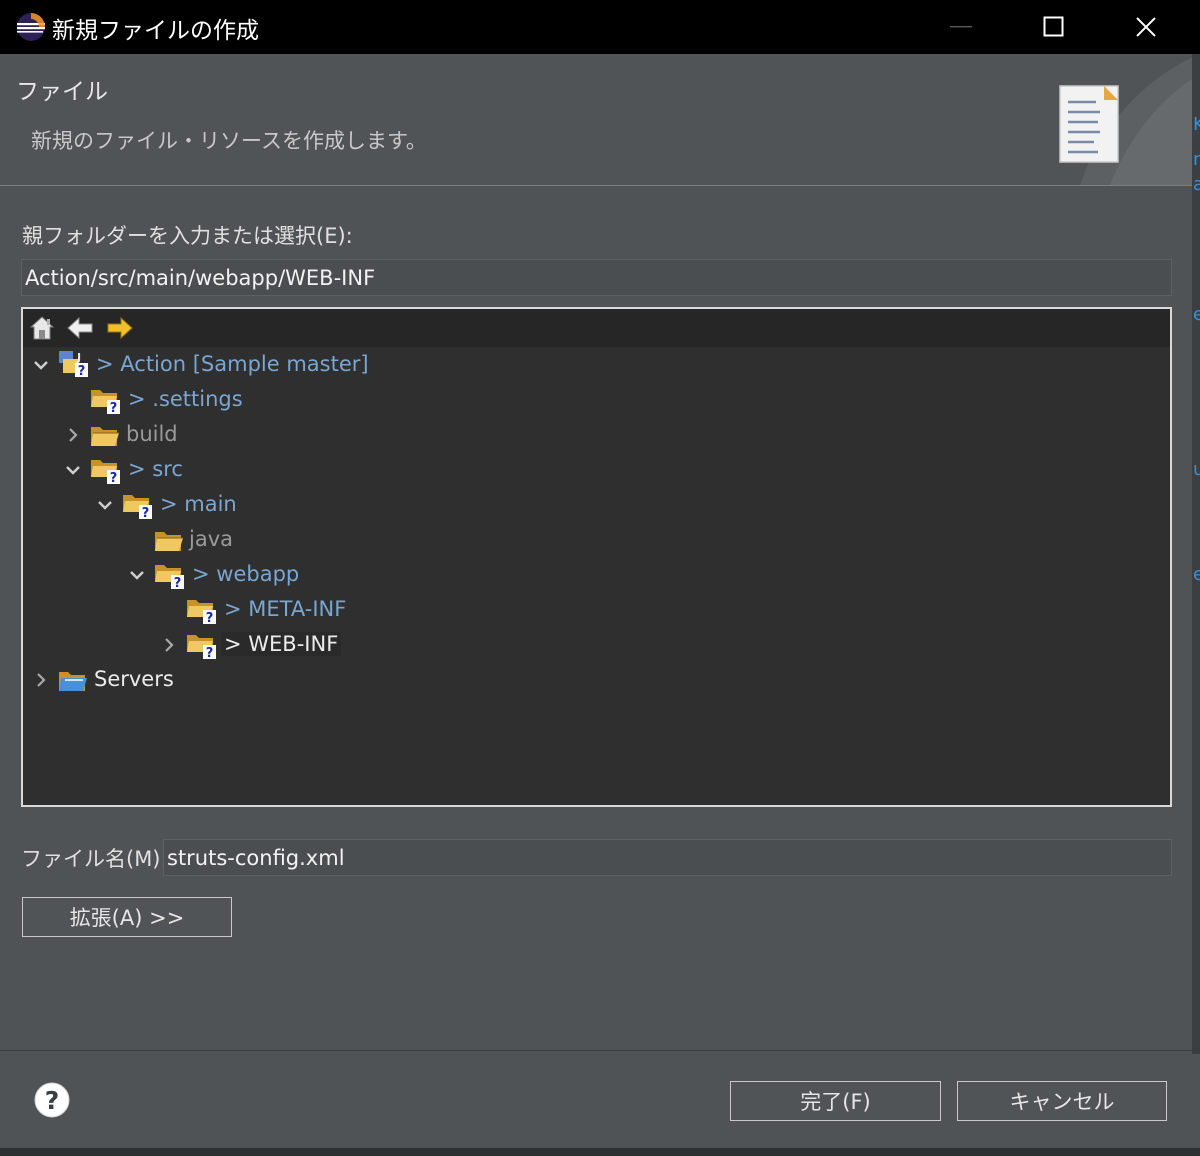 The height and width of the screenshot is (1156, 1200). What do you see at coordinates (373, 610) in the screenshot?
I see `tree-item-meta-inf: > META-INF` at bounding box center [373, 610].